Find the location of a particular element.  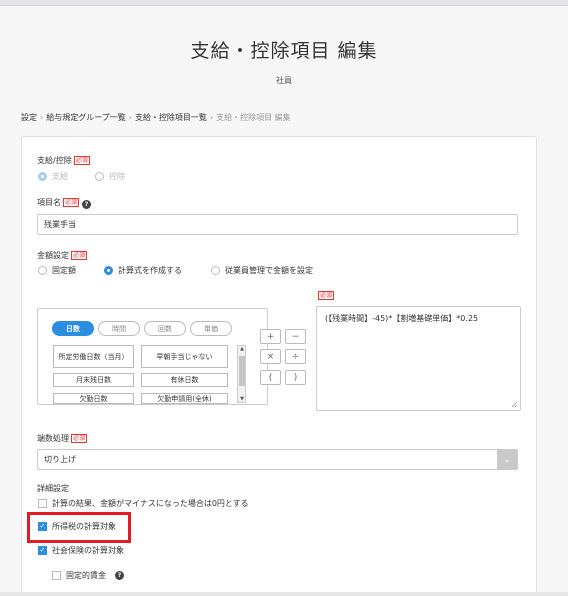

scroll-down-icon: ▼ is located at coordinates (242, 399).